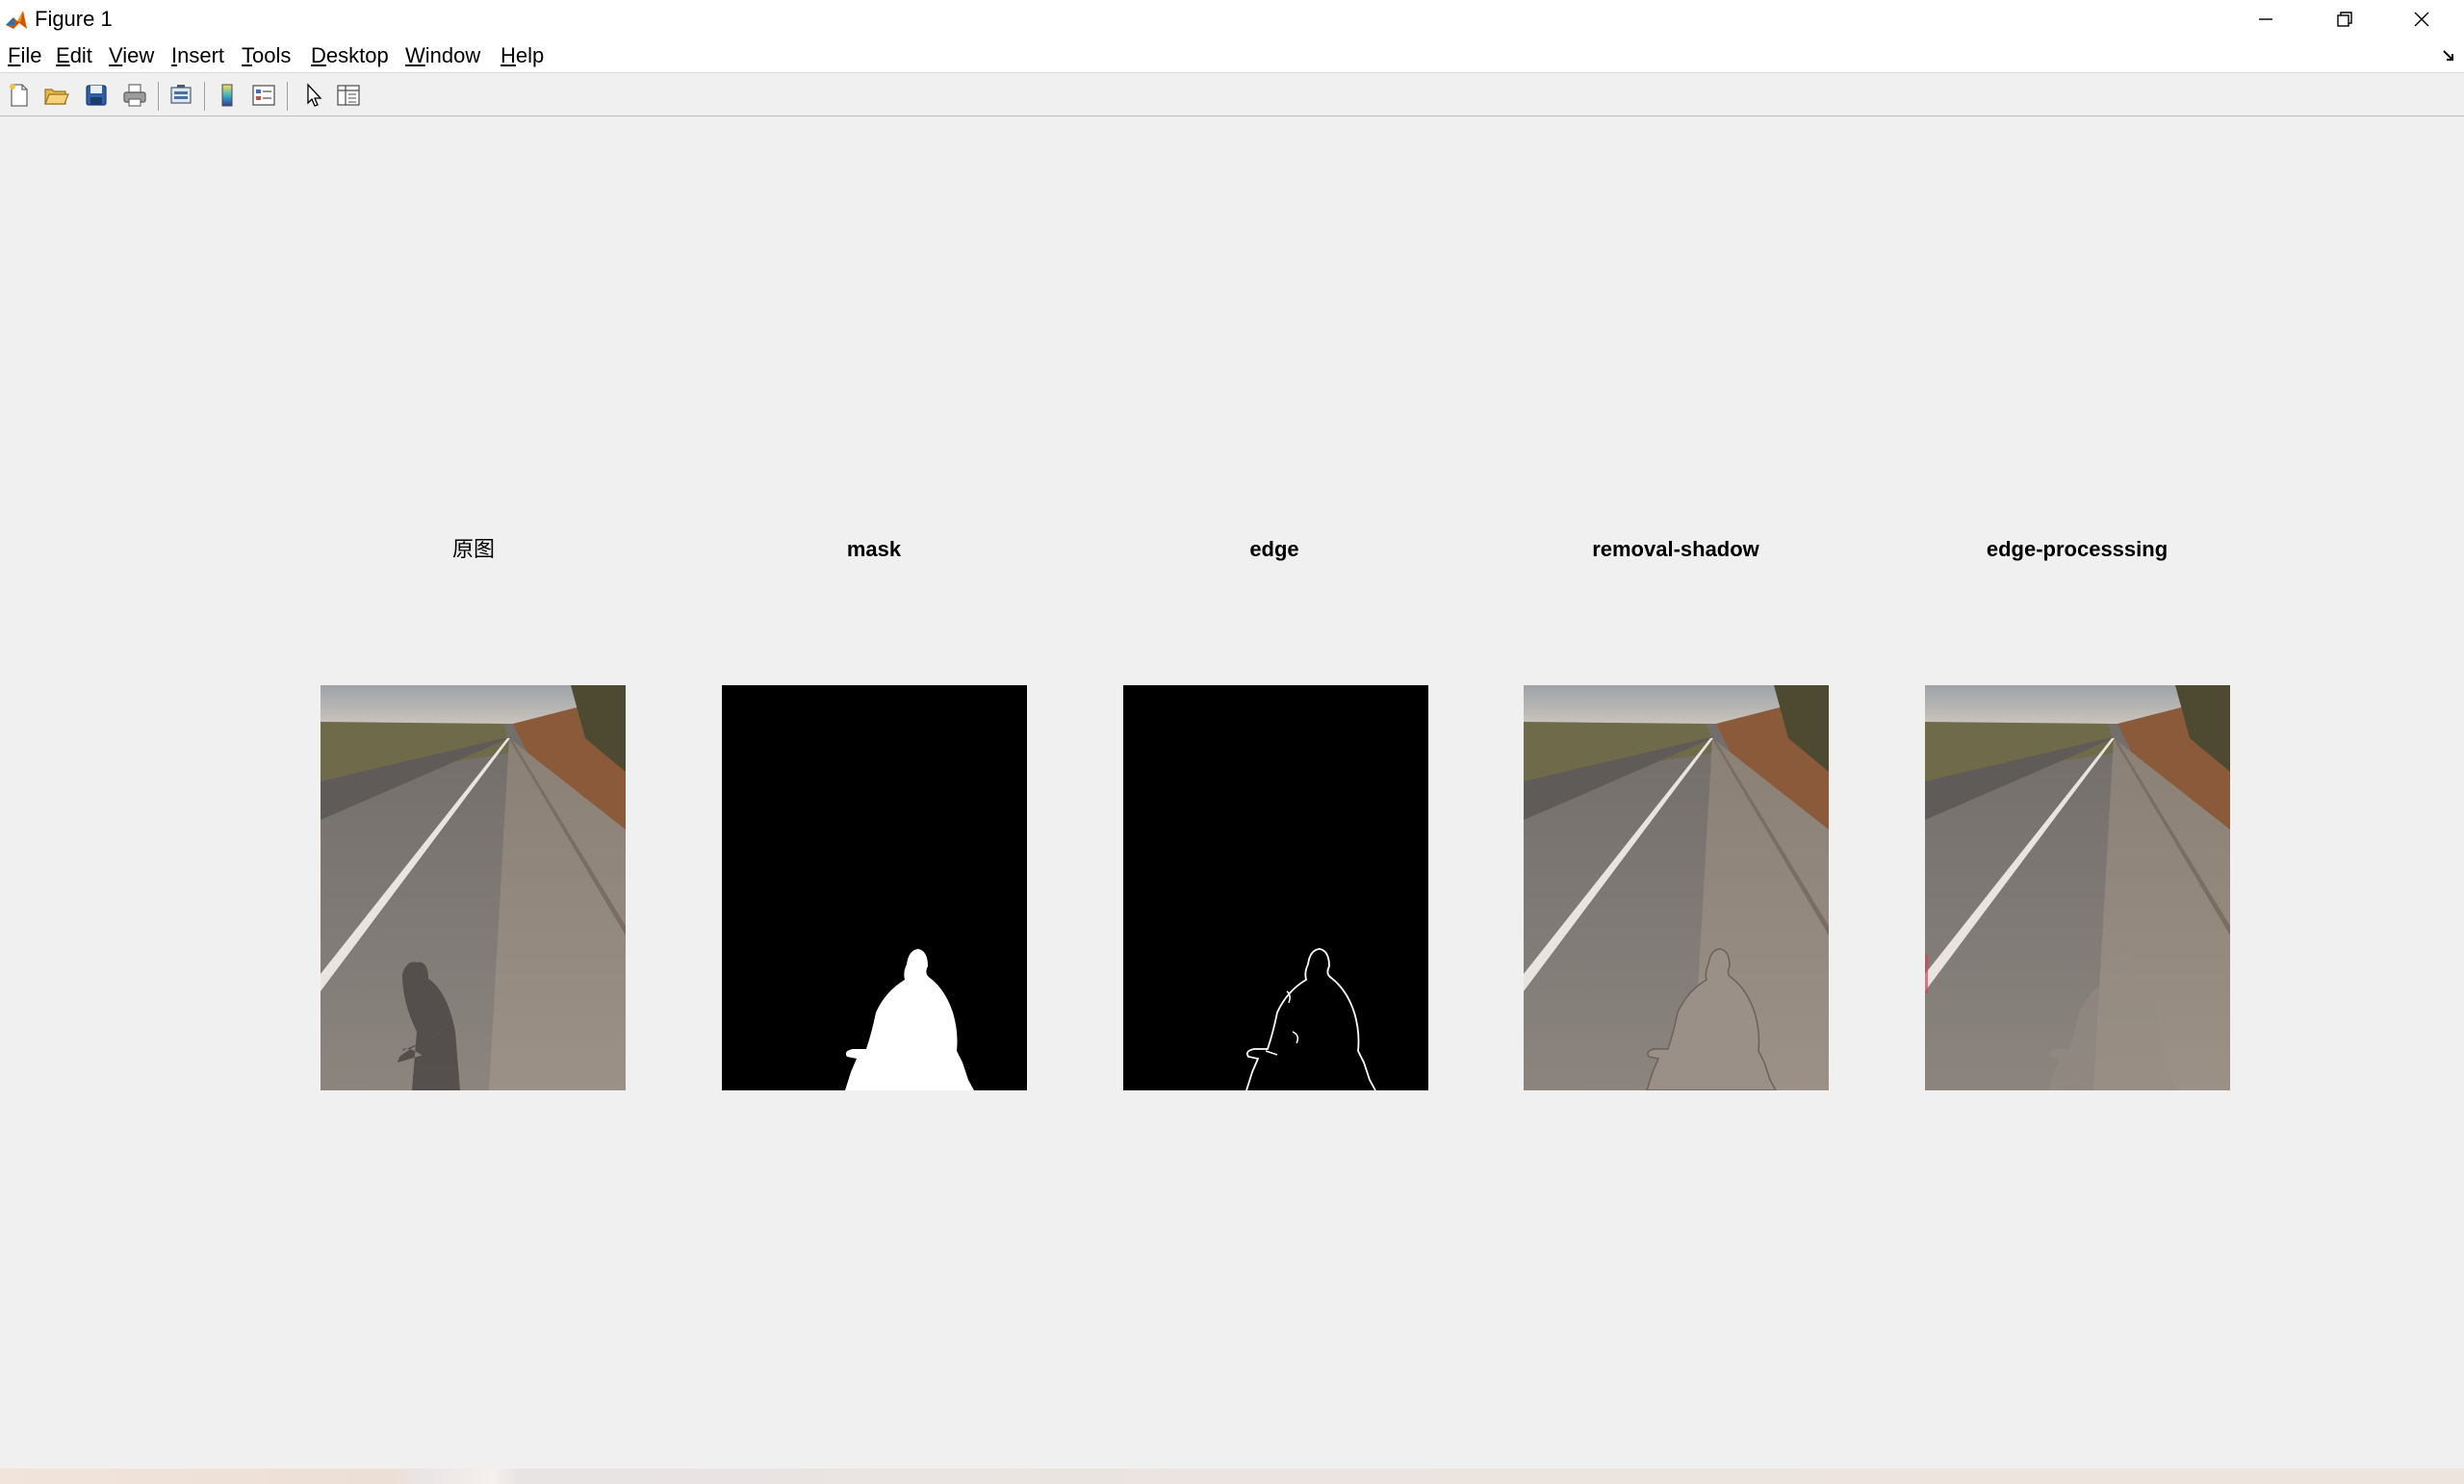 The height and width of the screenshot is (1484, 2464). I want to click on subplot-mask-image, so click(874, 888).